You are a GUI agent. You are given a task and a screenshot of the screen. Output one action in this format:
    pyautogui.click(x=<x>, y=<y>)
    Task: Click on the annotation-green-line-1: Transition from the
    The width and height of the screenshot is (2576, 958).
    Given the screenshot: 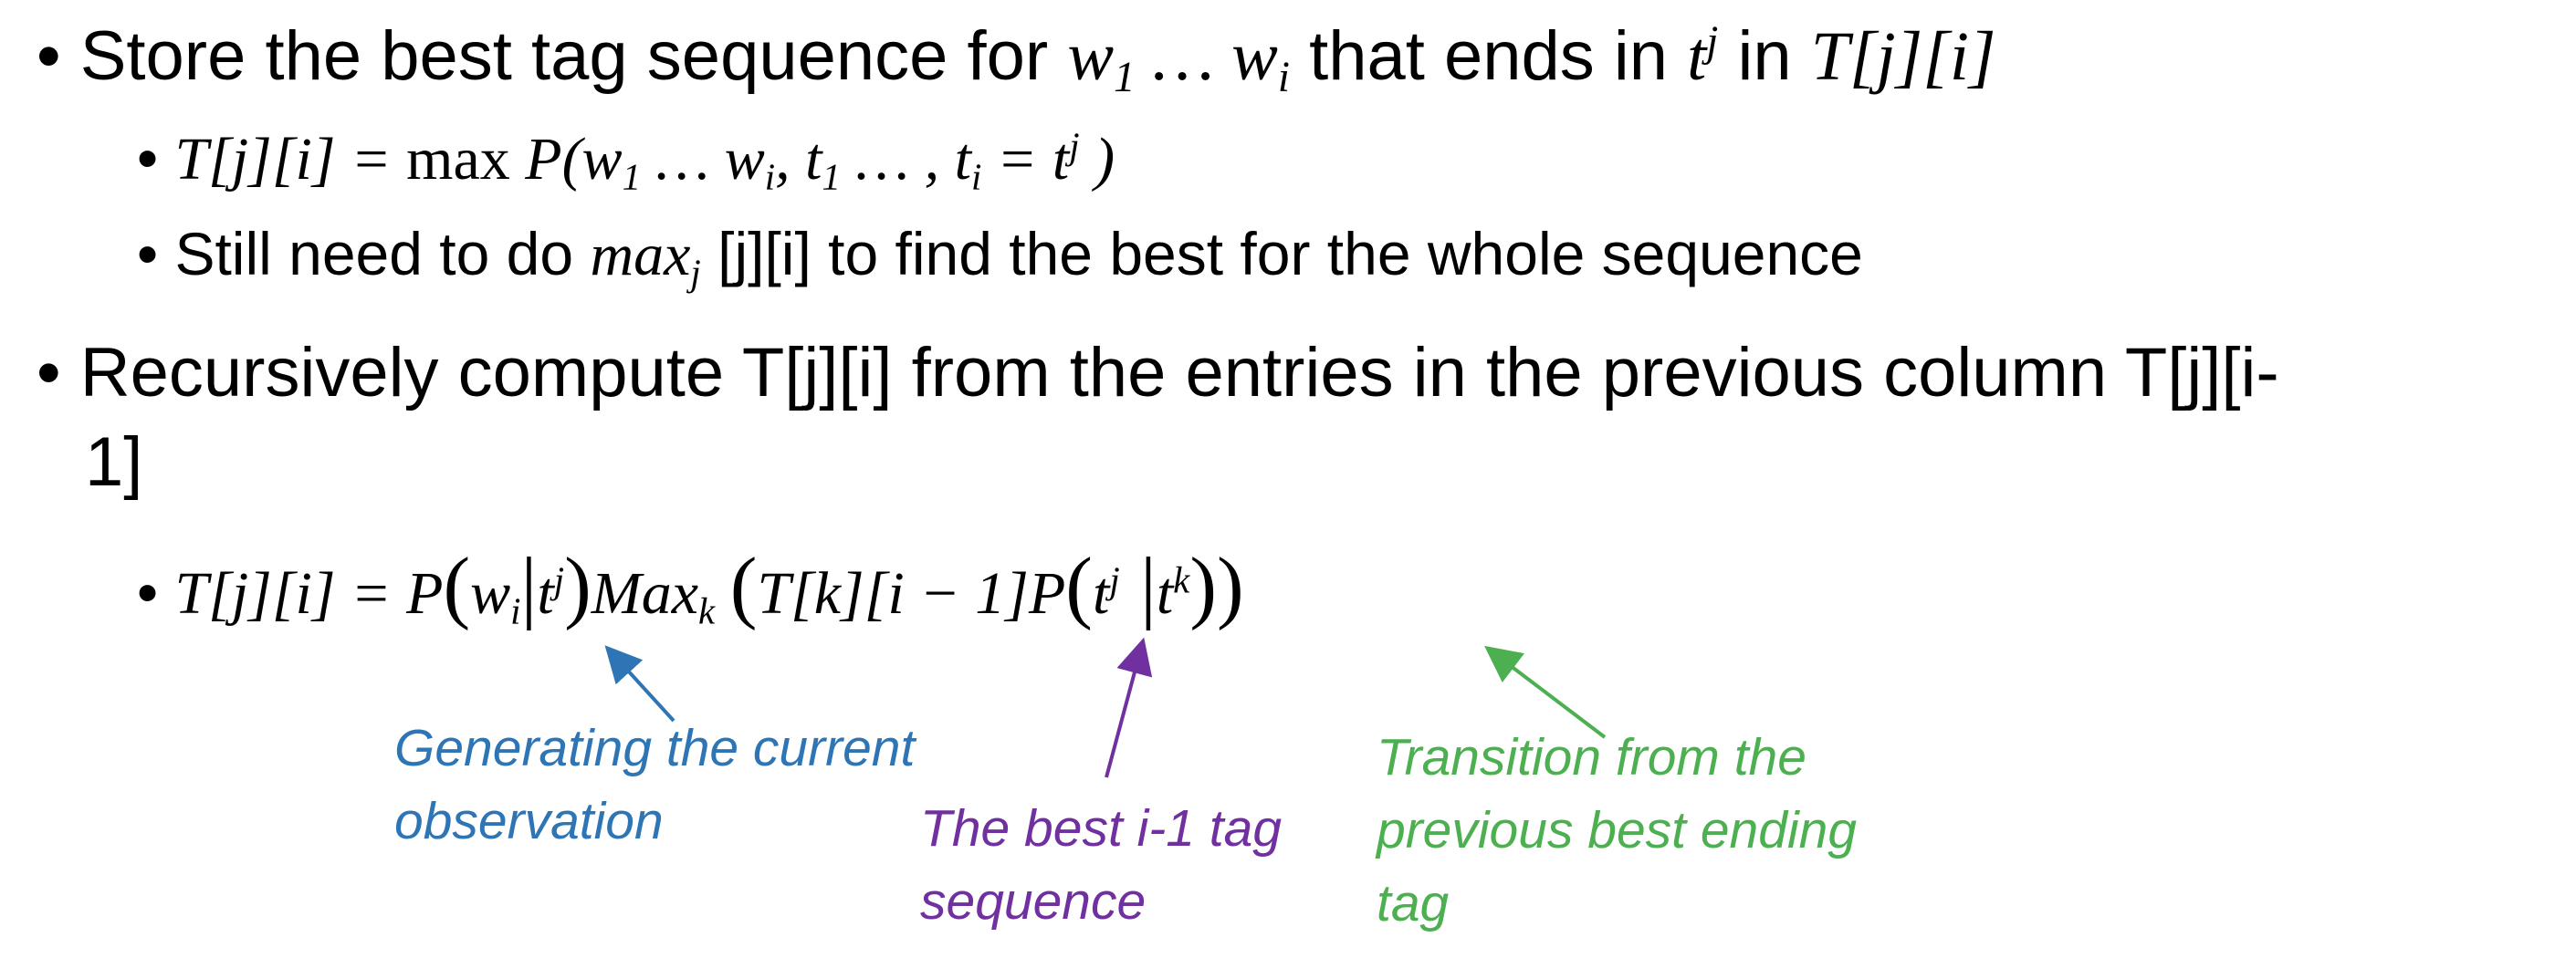 What is the action you would take?
    pyautogui.click(x=1592, y=757)
    